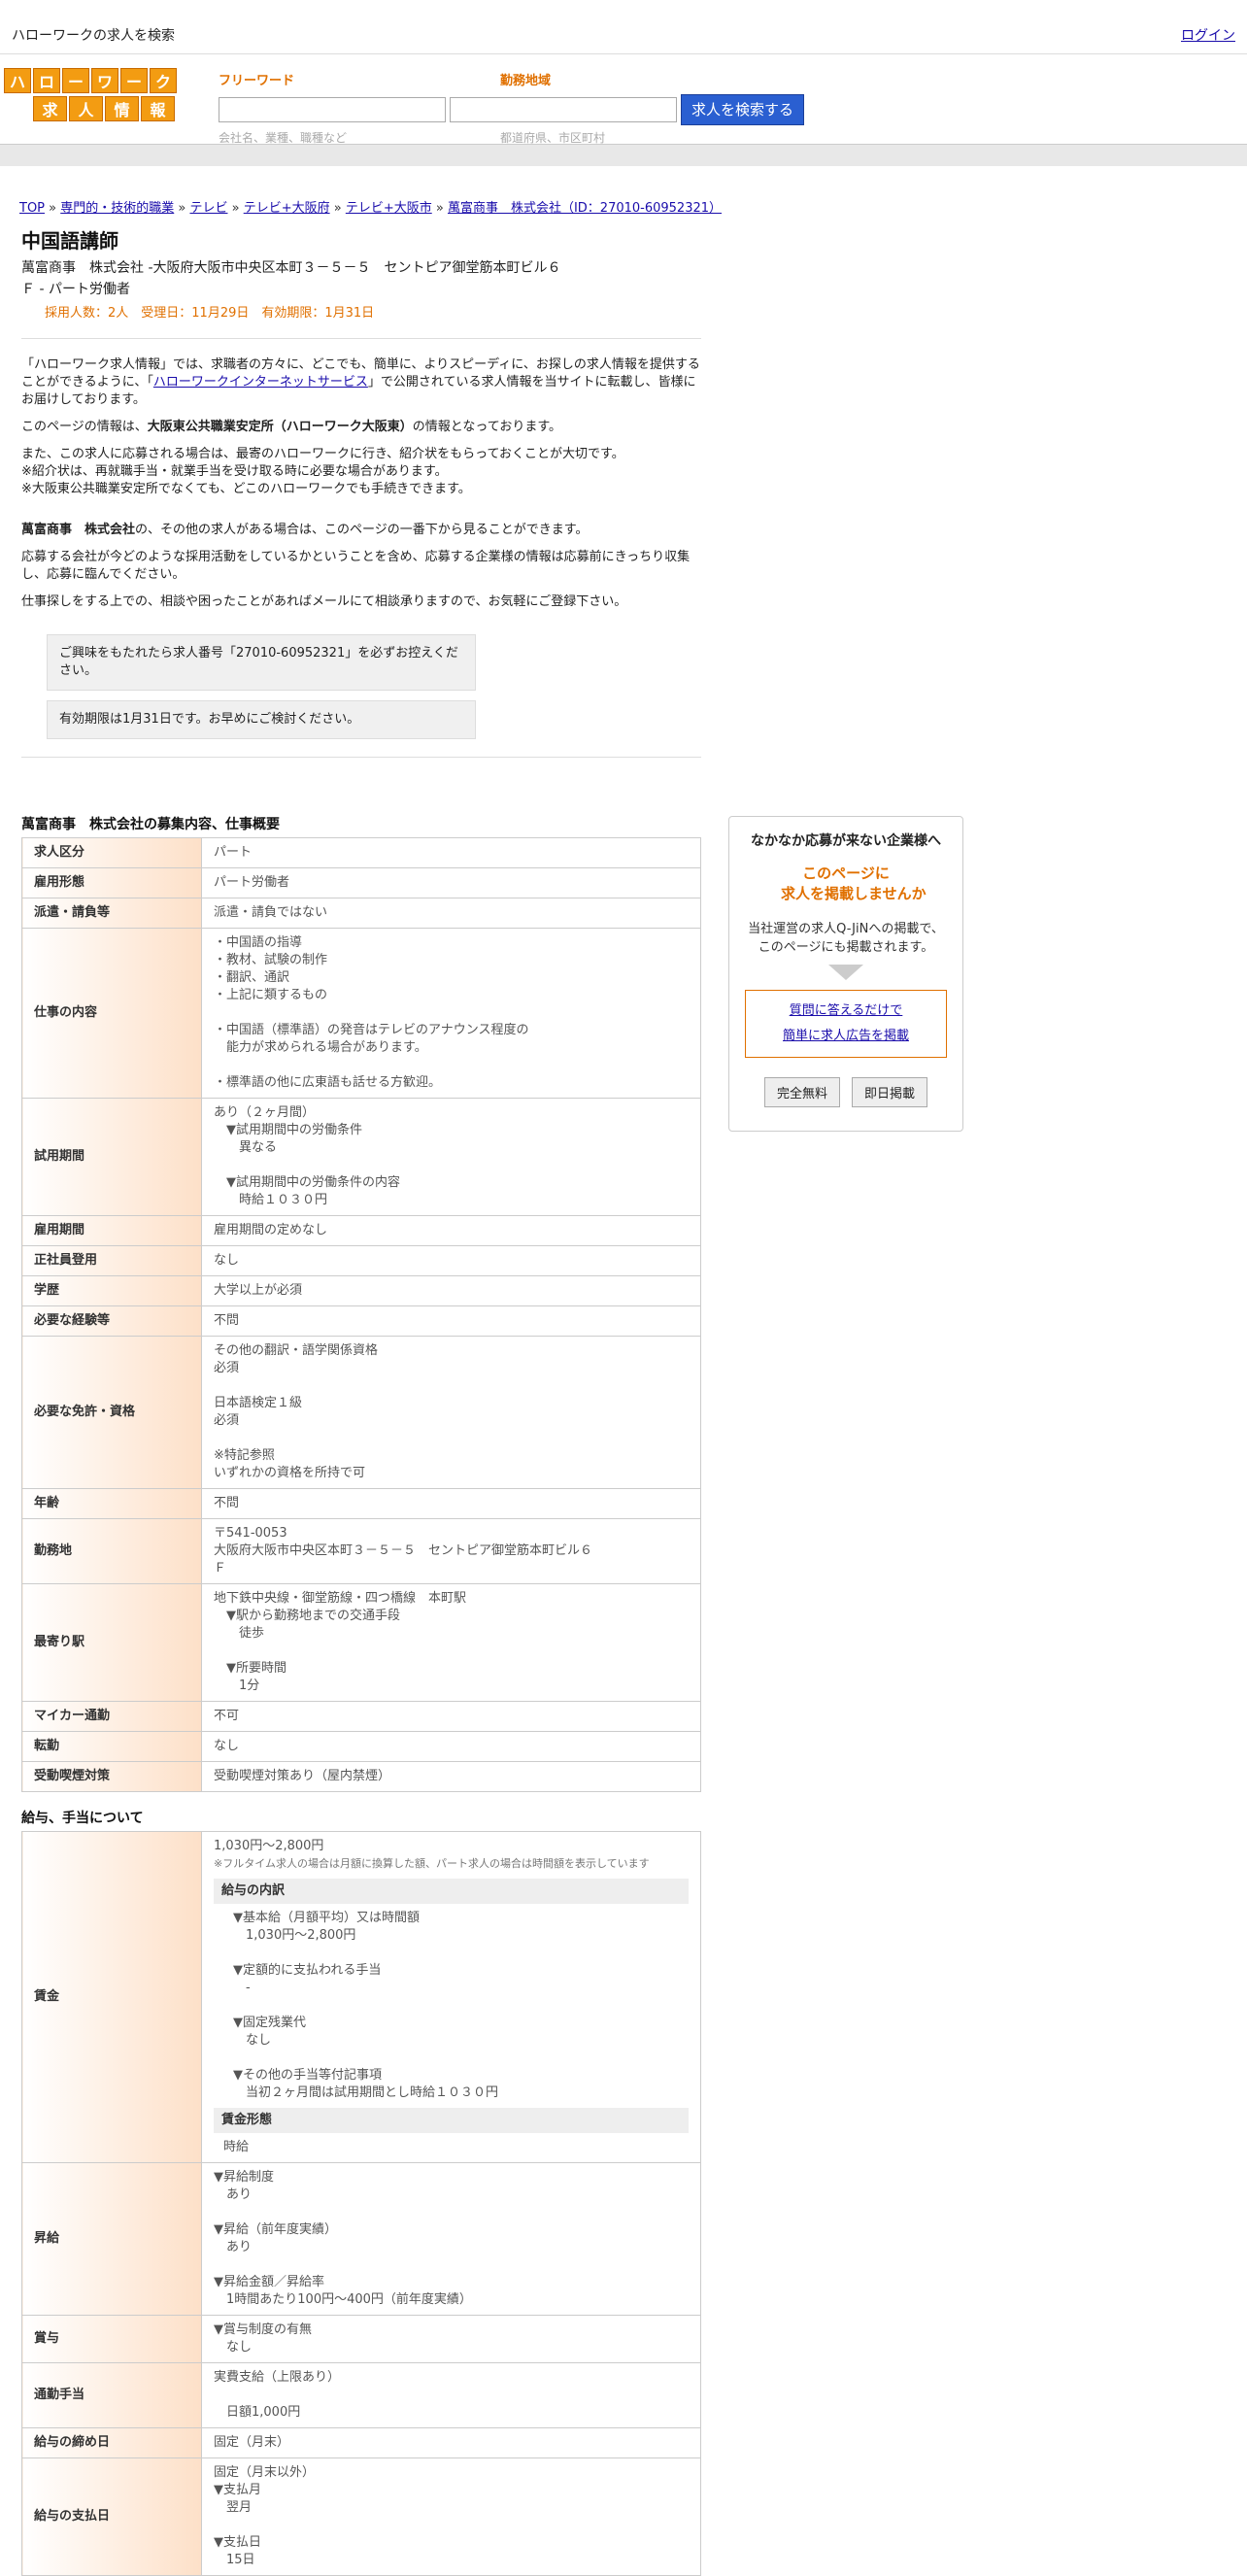 The width and height of the screenshot is (1247, 2576). I want to click on logo-char: 求, so click(50, 108).